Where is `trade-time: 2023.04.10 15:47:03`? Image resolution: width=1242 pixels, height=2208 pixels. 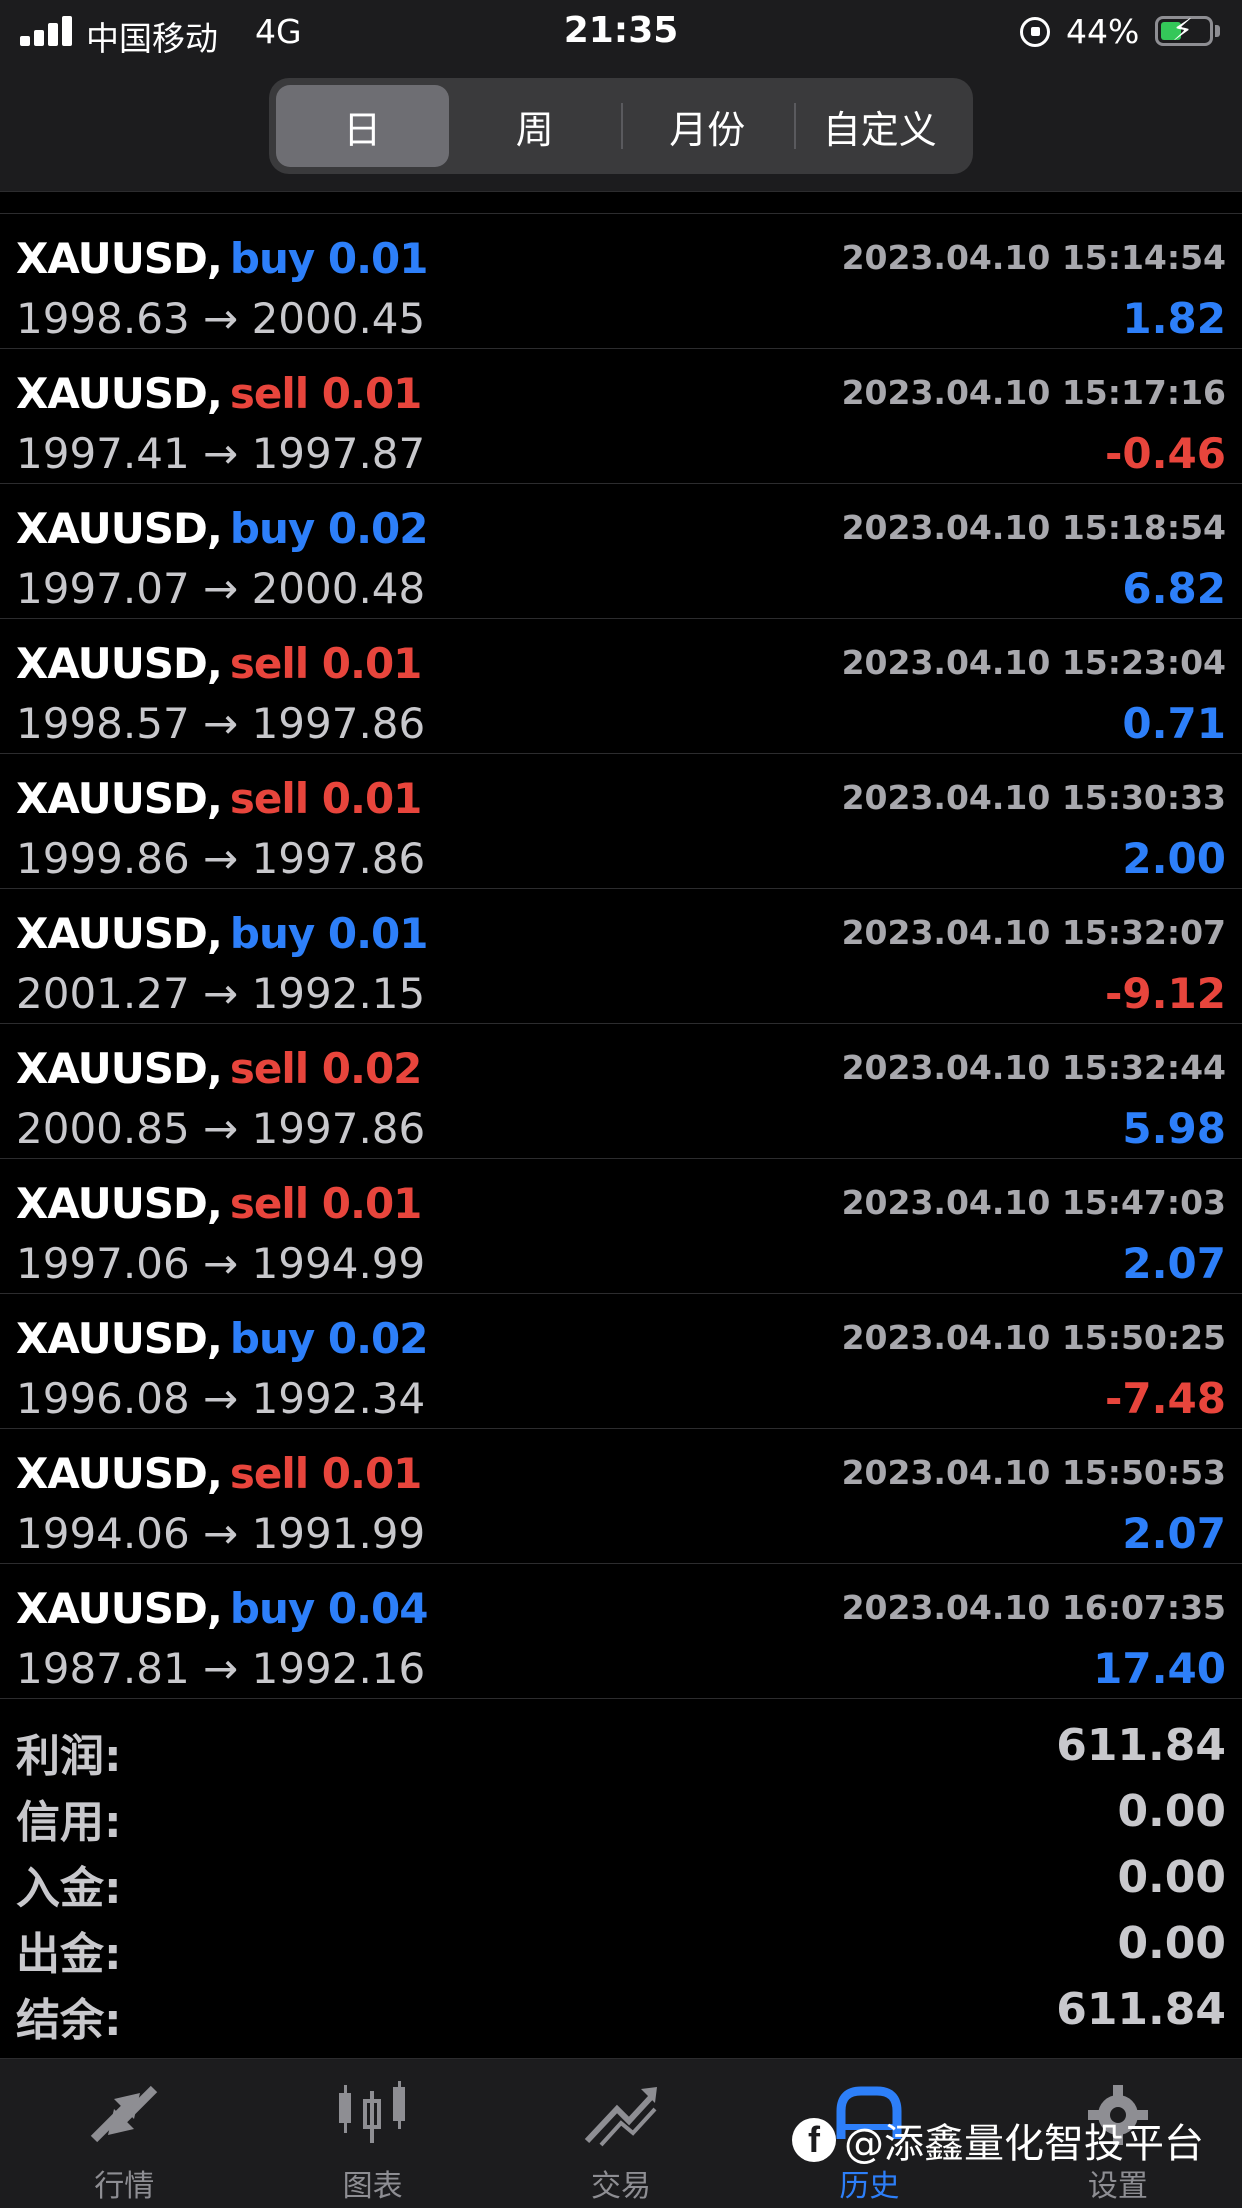 trade-time: 2023.04.10 15:47:03 is located at coordinates (1033, 1202).